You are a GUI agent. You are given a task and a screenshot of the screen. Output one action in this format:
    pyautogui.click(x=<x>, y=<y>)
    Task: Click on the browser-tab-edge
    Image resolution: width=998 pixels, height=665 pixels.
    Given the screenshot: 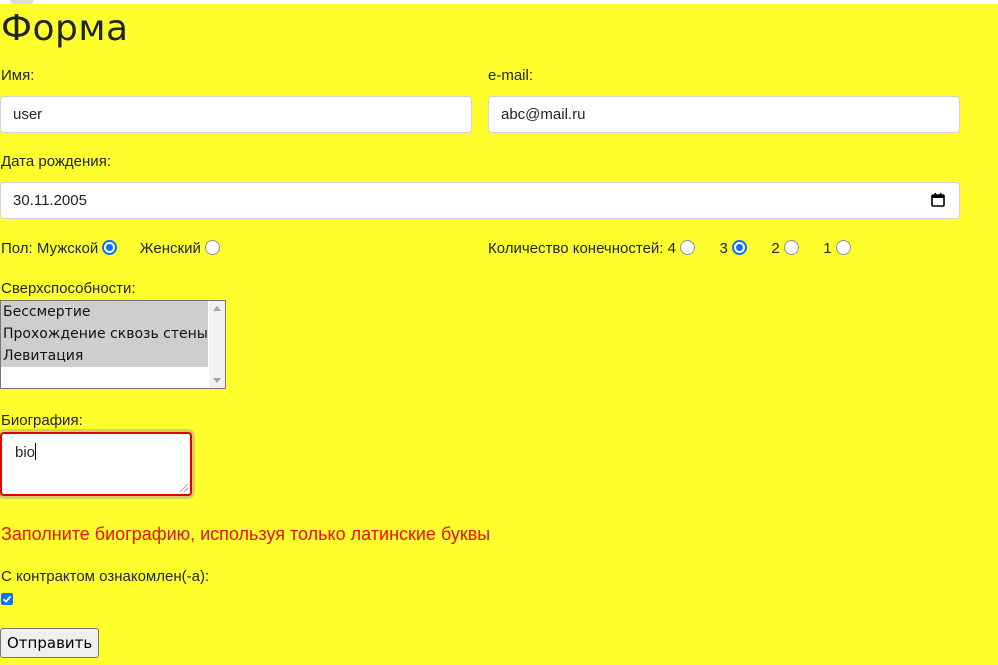 What is the action you would take?
    pyautogui.click(x=22, y=2)
    